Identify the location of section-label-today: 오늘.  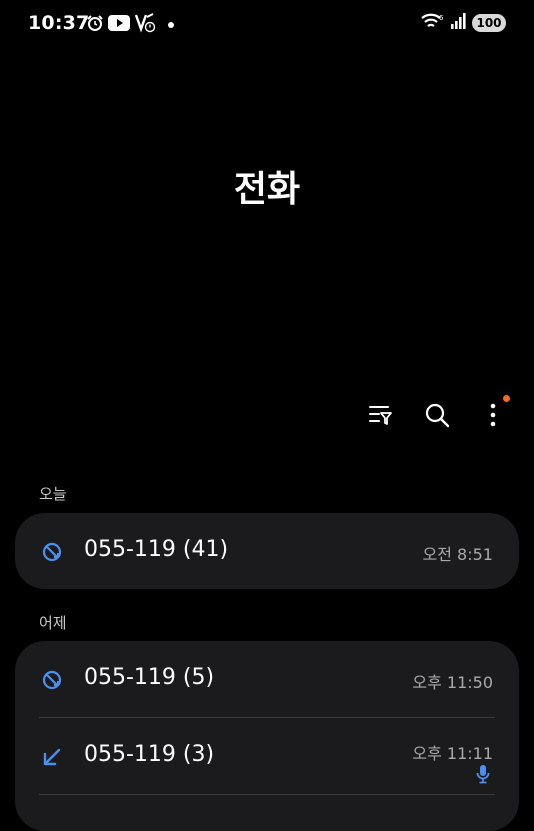
(53, 494).